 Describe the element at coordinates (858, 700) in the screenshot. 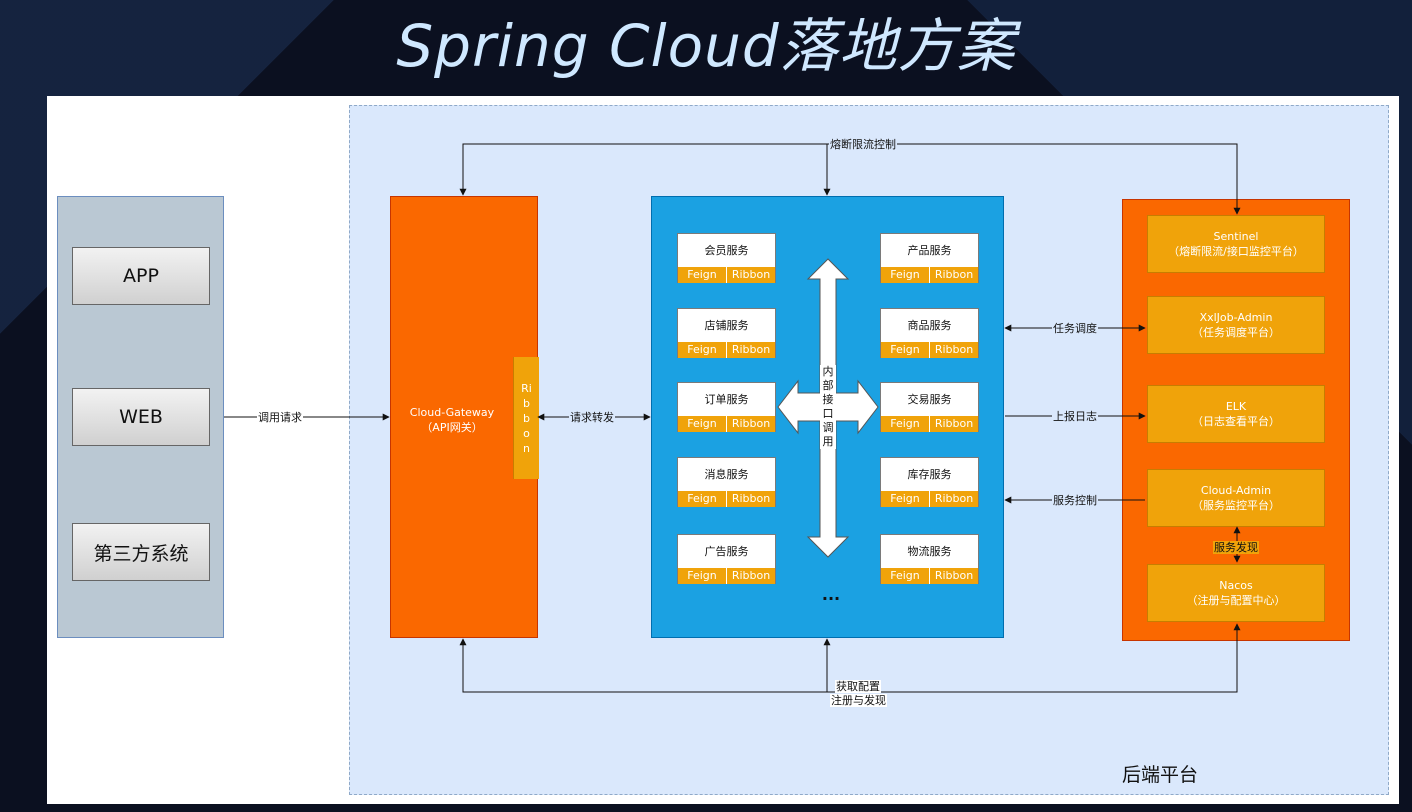

I see `label-register-discover: 注册与发现` at that location.